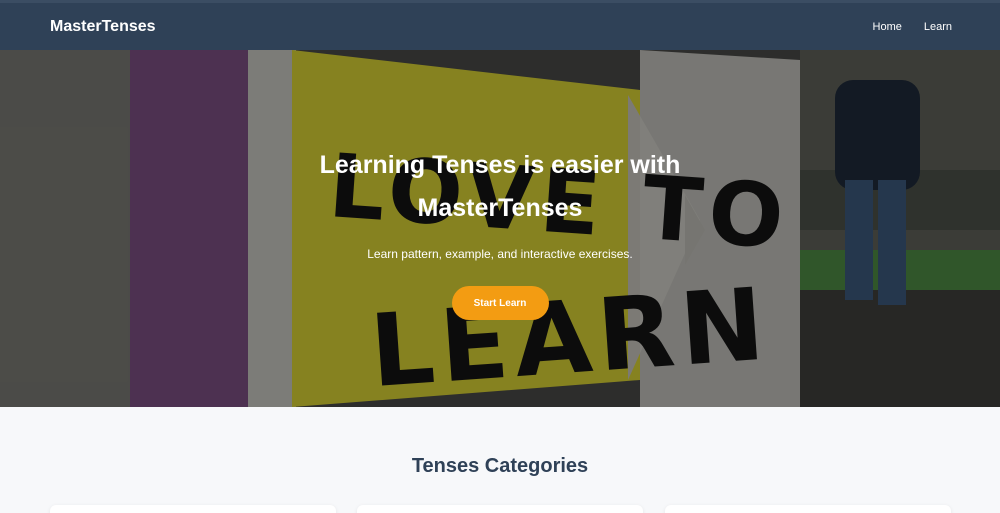 The image size is (1000, 513). Describe the element at coordinates (887, 27) in the screenshot. I see `nav-link-home: Home` at that location.